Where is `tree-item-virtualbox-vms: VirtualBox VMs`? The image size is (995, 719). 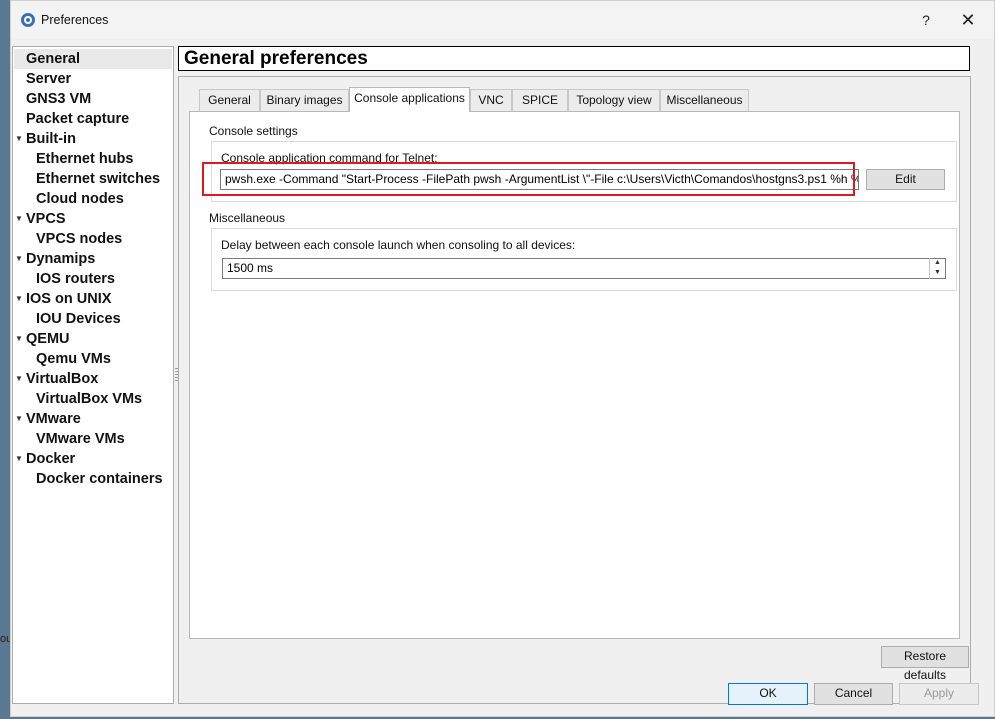 tree-item-virtualbox-vms: VirtualBox VMs is located at coordinates (89, 399).